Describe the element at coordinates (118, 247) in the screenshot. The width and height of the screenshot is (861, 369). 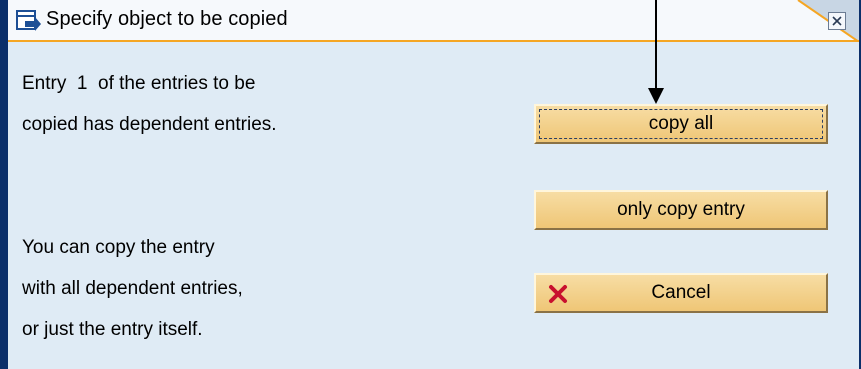
I see `message-line-3: You can copy the entry` at that location.